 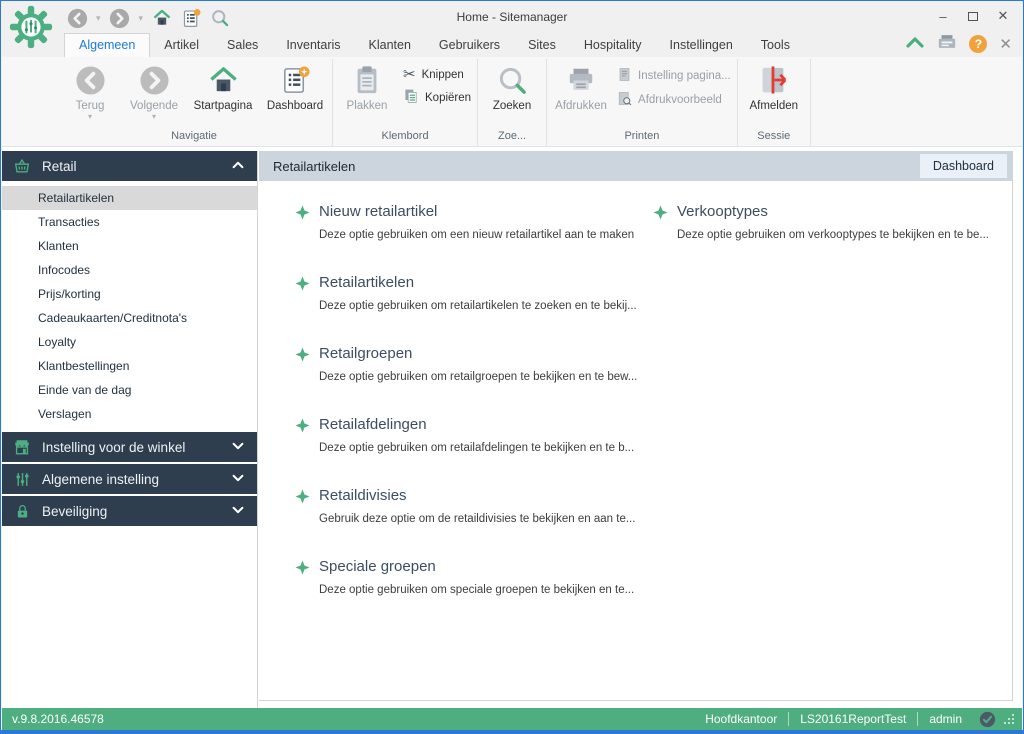 I want to click on group-label-navigatie: Navigatie, so click(x=194, y=136).